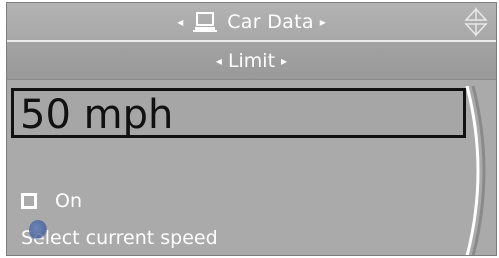  Describe the element at coordinates (68, 201) in the screenshot. I see `on-label: On` at that location.